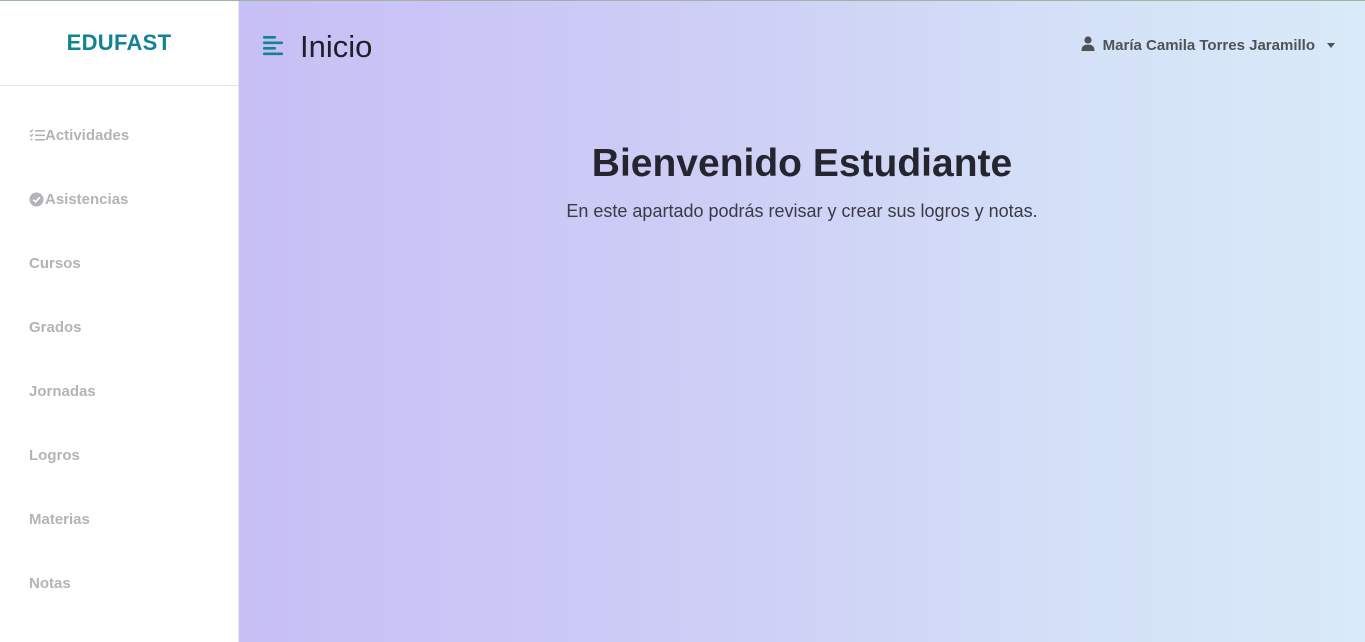 The image size is (1365, 642). I want to click on sidebar-item-actividades: Actividades, so click(79, 135).